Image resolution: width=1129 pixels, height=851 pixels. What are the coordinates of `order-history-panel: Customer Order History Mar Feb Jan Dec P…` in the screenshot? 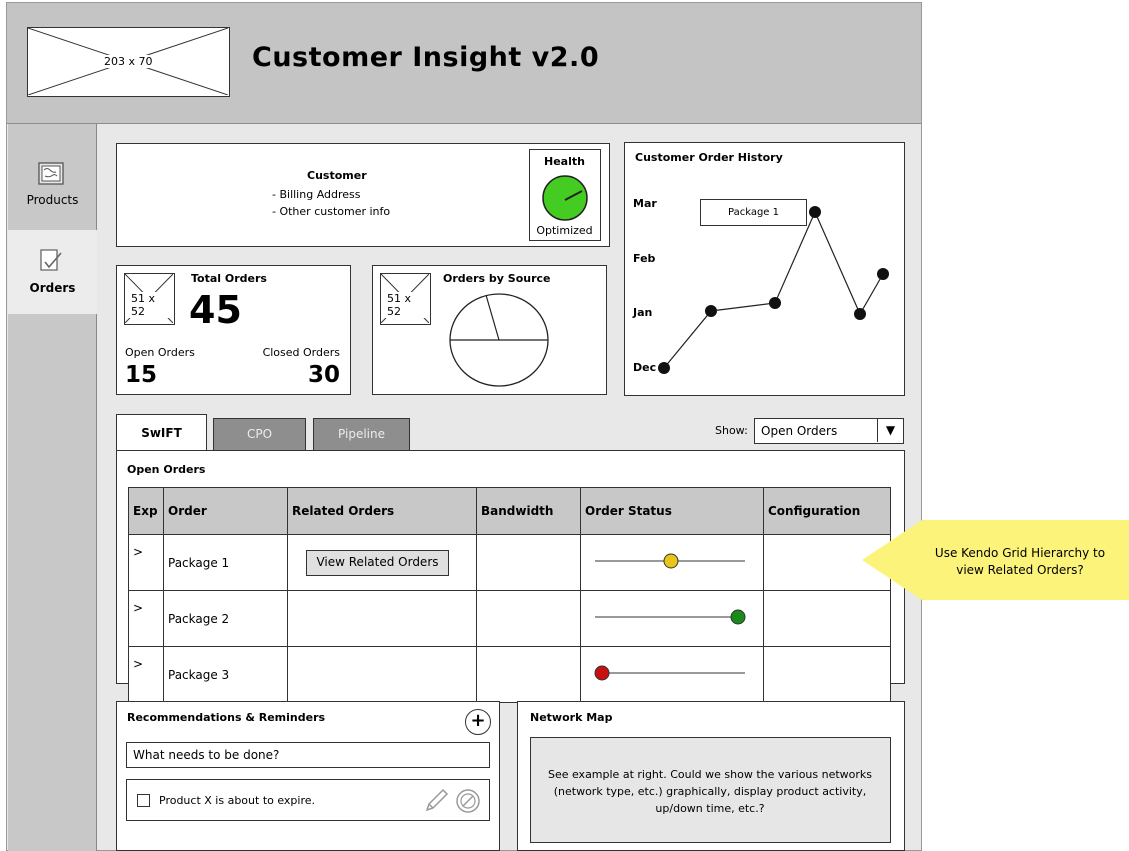 It's located at (764, 269).